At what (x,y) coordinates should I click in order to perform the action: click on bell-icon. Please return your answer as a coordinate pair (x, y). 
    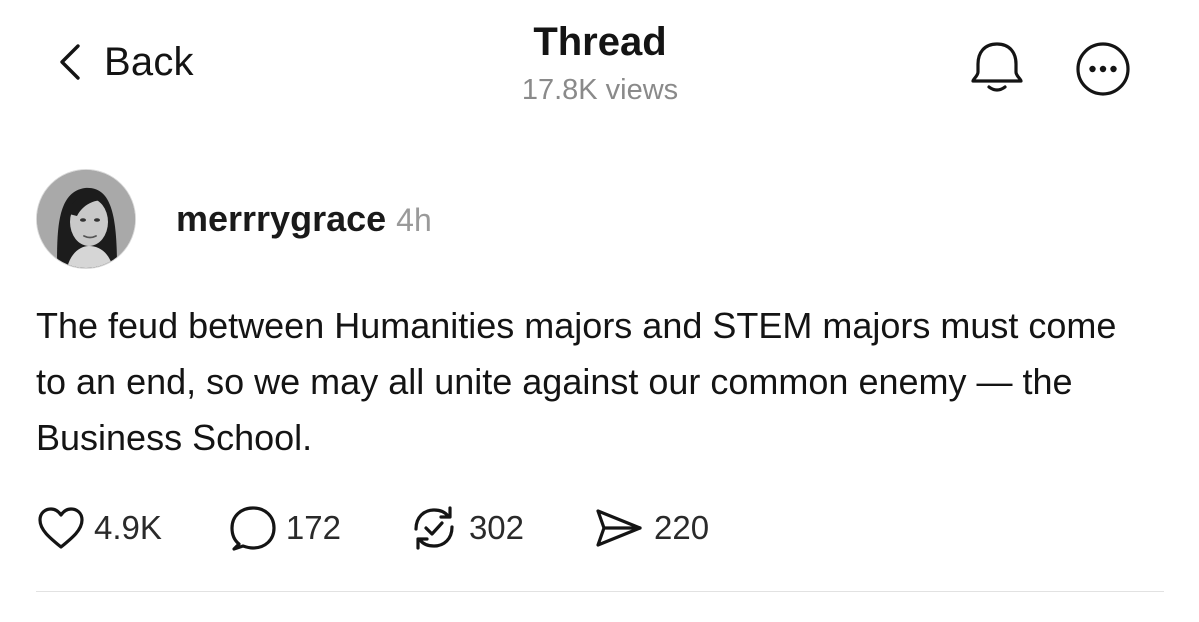
    Looking at the image, I should click on (997, 69).